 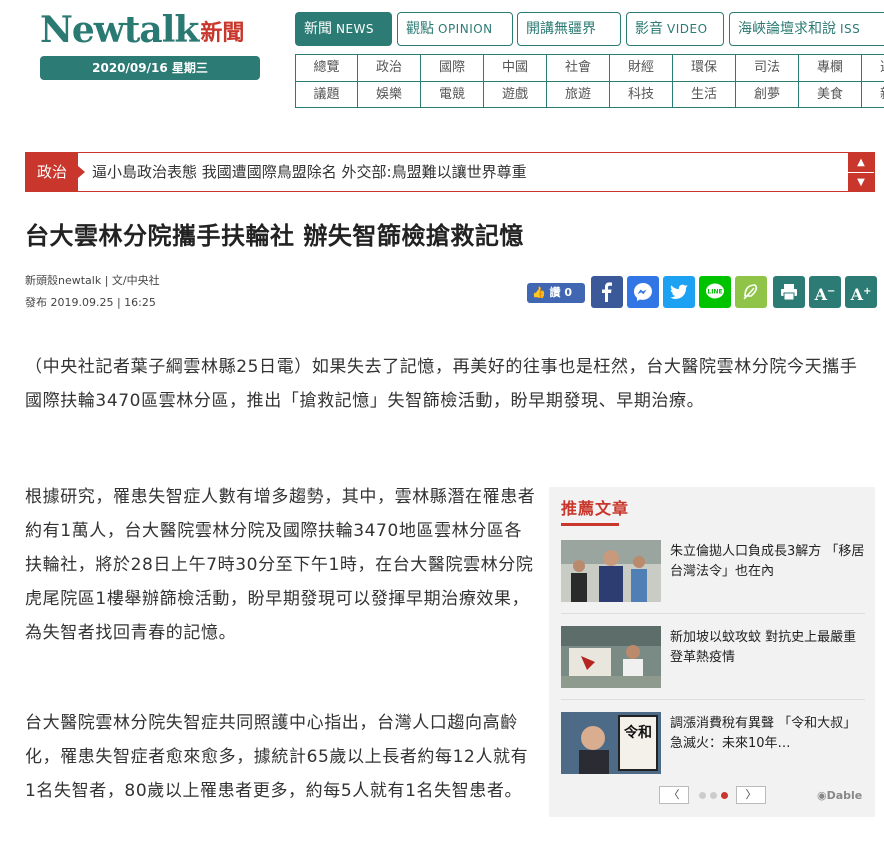 What do you see at coordinates (561, 292) in the screenshot?
I see `like-count-label: 讚 0` at bounding box center [561, 292].